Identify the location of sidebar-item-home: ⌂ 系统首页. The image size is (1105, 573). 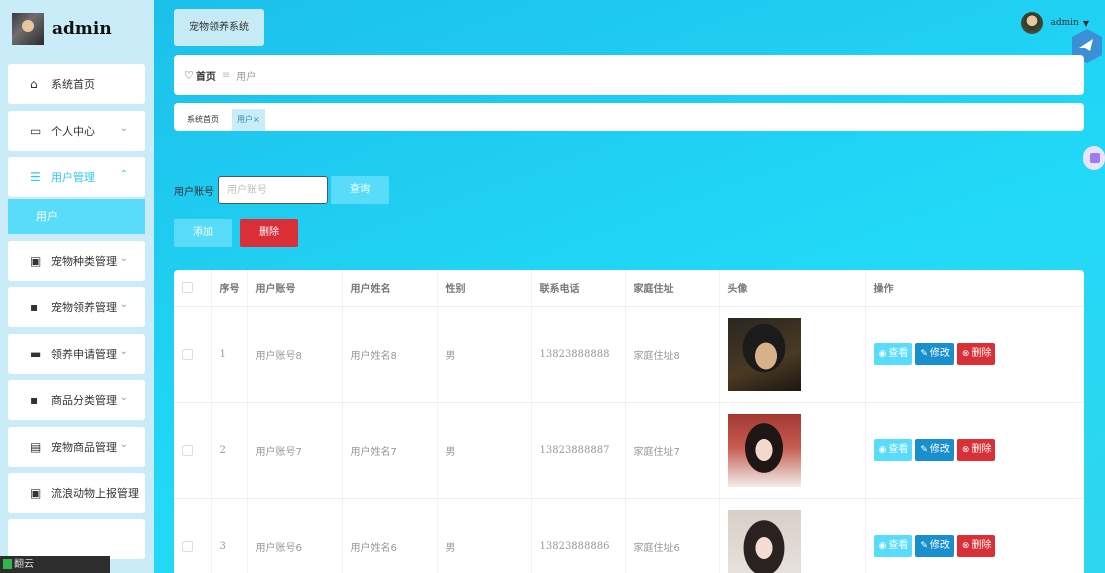
(76, 84).